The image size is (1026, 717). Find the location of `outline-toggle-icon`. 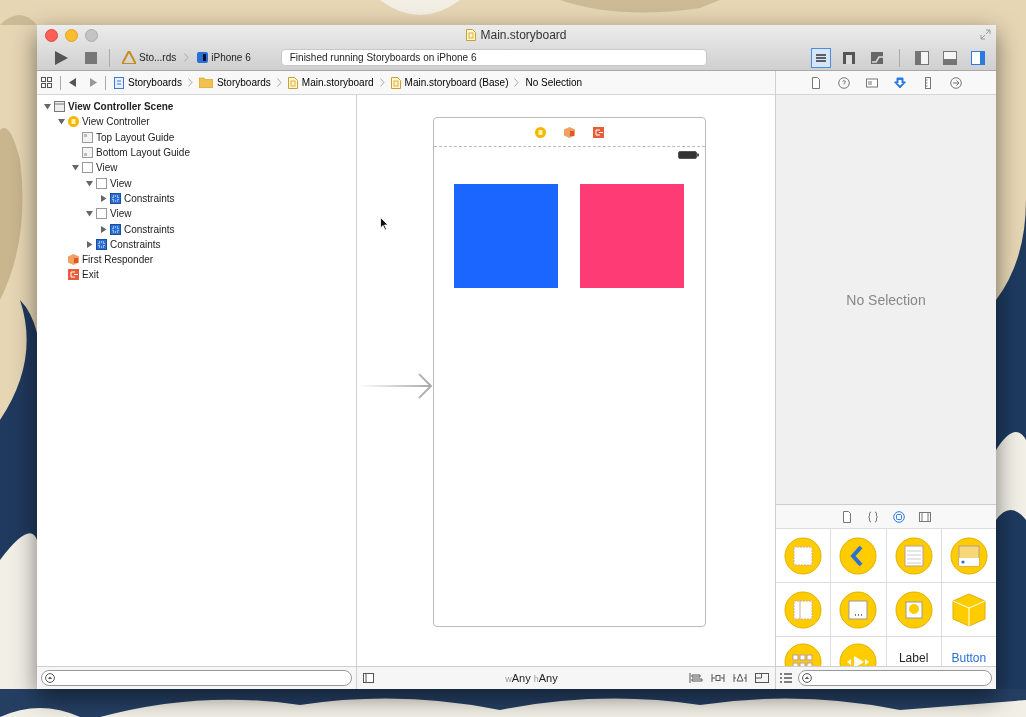

outline-toggle-icon is located at coordinates (368, 678).